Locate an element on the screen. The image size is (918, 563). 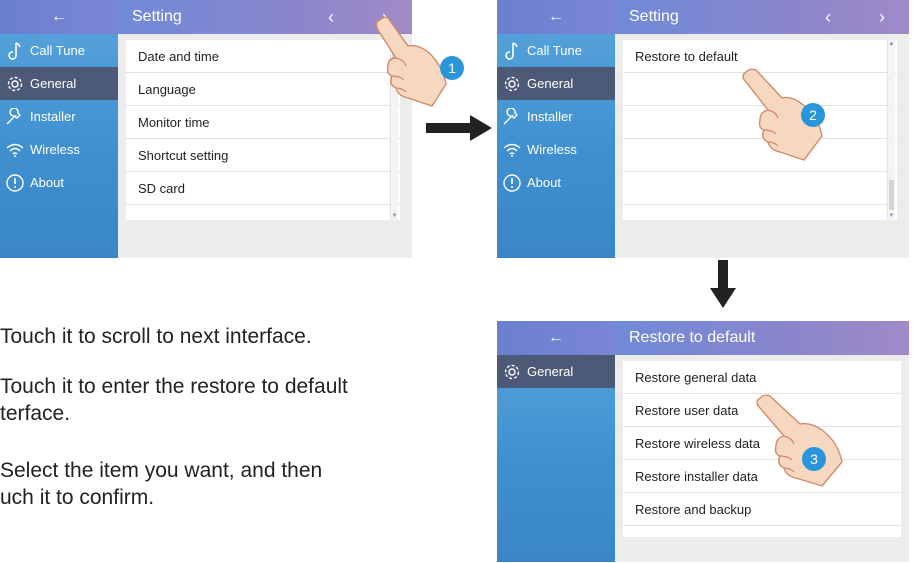
list-item: Restore general data is located at coordinates (762, 377).